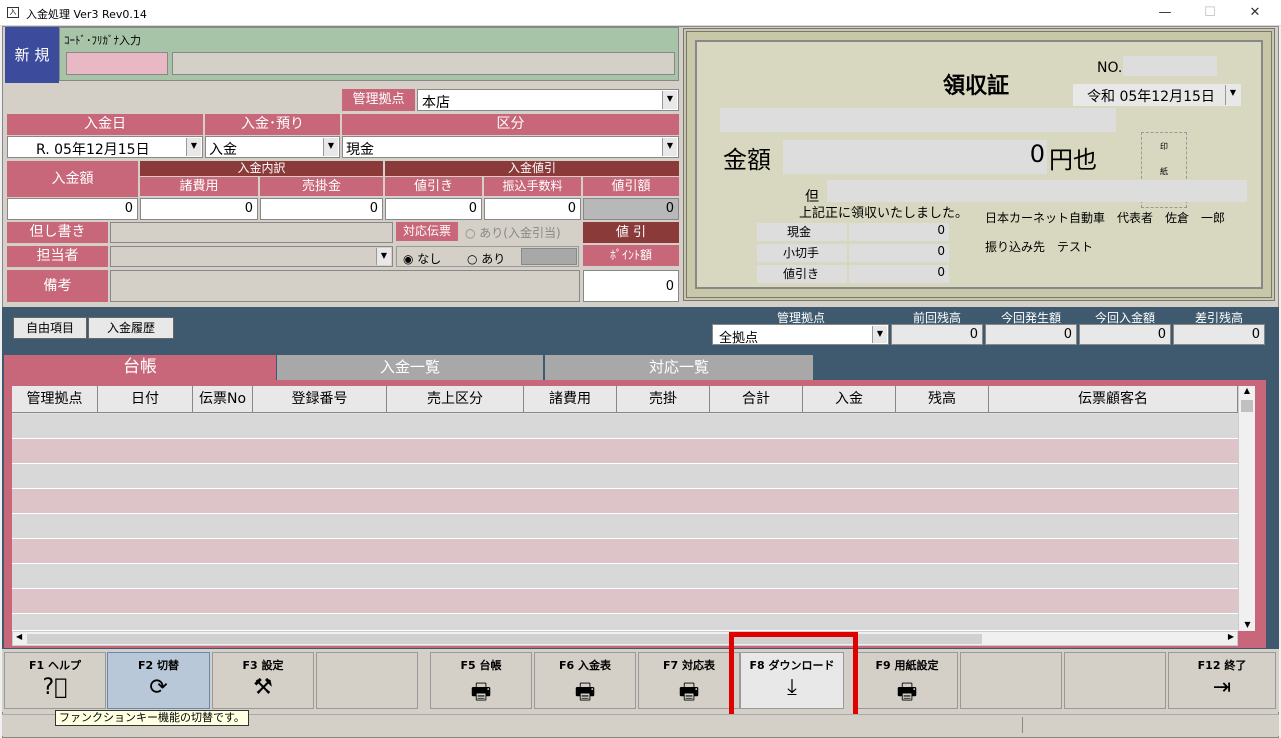 This screenshot has width=1281, height=738. I want to click on app-icon: 入, so click(13, 12).